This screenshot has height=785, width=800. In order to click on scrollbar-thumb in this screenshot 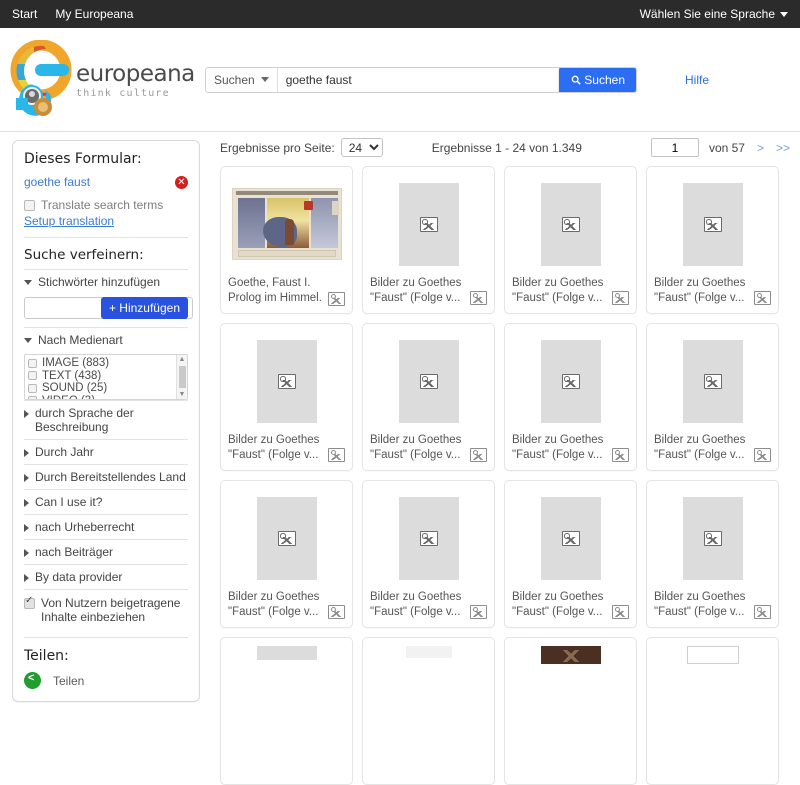, I will do `click(182, 377)`.